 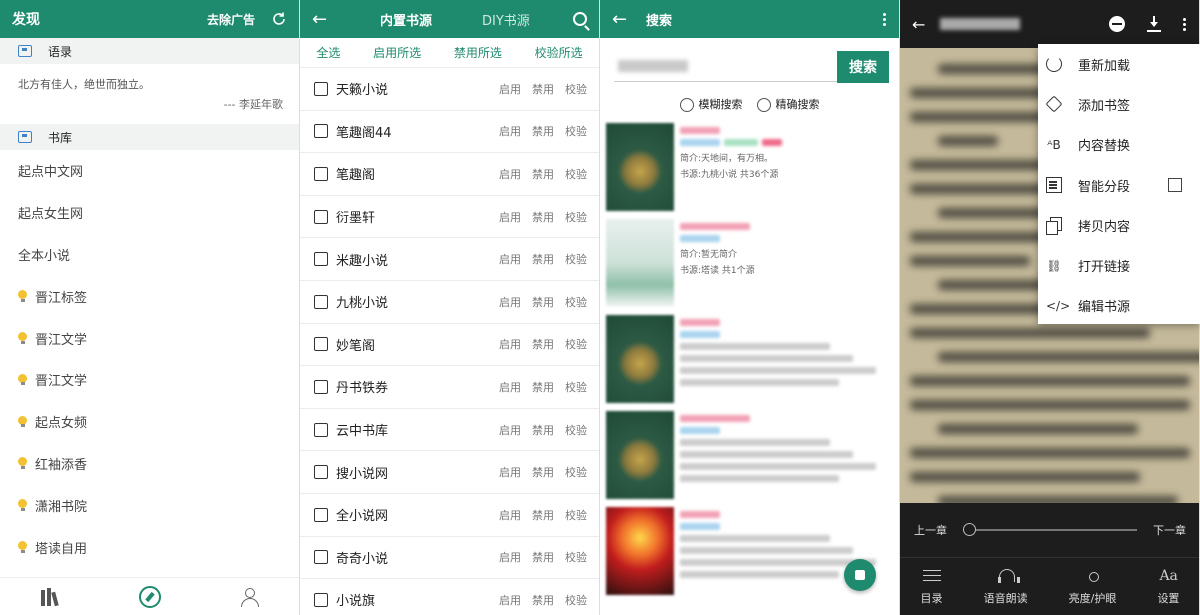 I want to click on library-item: 全本小说, so click(x=149, y=255).